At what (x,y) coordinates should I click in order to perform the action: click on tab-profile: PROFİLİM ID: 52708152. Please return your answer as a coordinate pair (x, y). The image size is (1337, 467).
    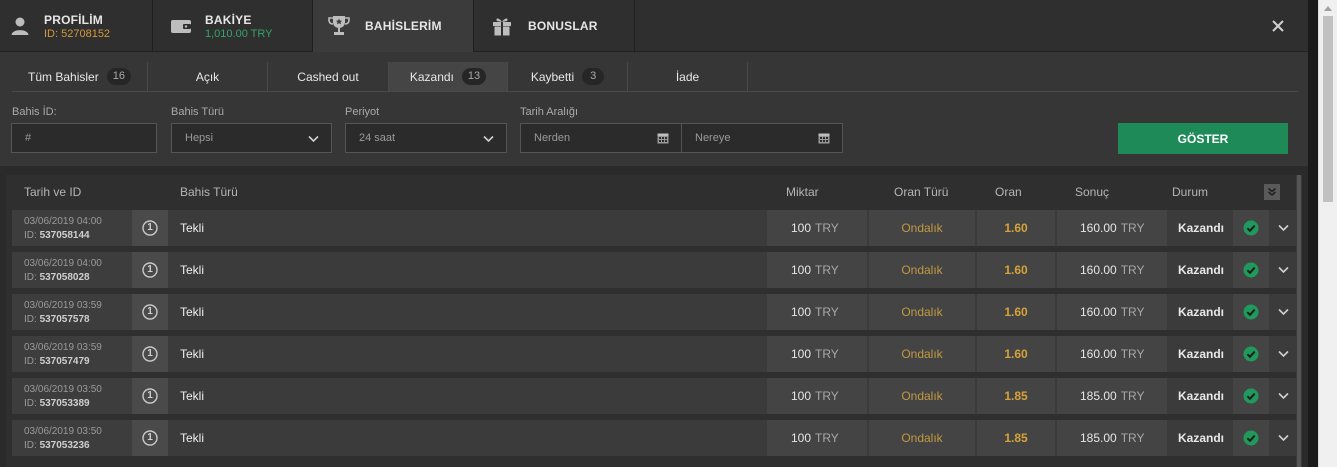
    Looking at the image, I should click on (76, 26).